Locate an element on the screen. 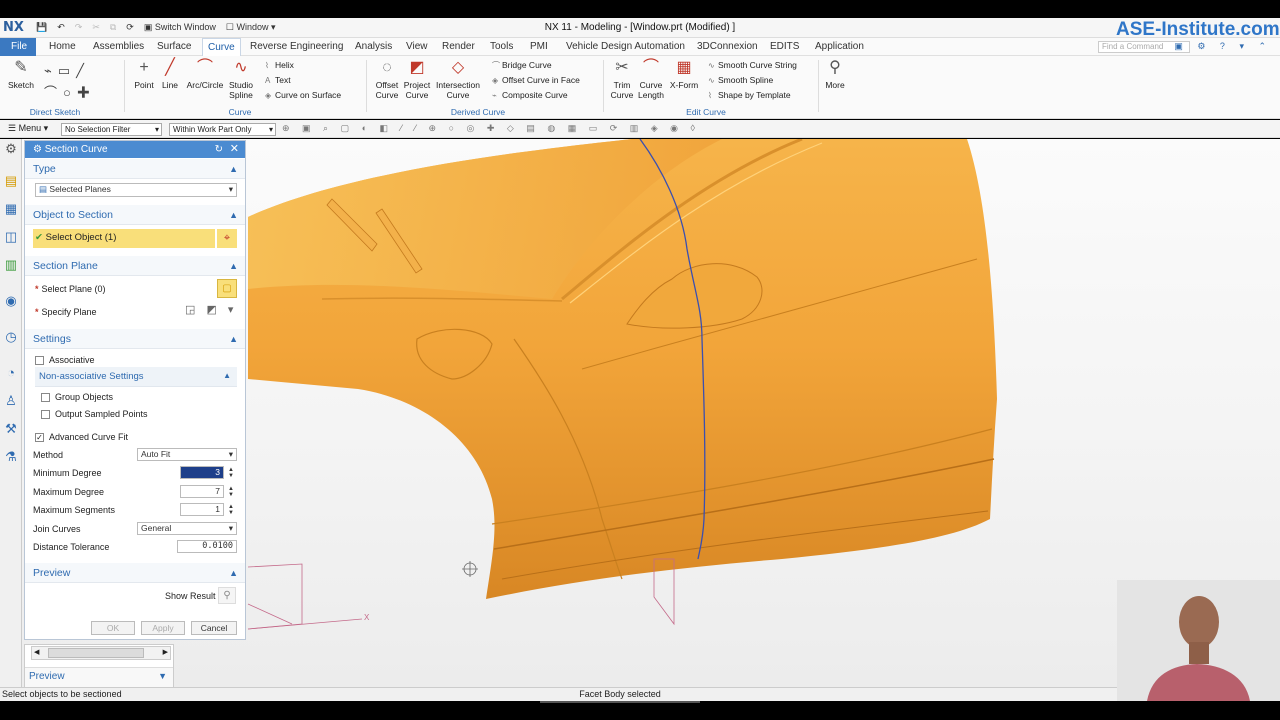 The image size is (1280, 720). min-degree-input: 3 is located at coordinates (202, 472).